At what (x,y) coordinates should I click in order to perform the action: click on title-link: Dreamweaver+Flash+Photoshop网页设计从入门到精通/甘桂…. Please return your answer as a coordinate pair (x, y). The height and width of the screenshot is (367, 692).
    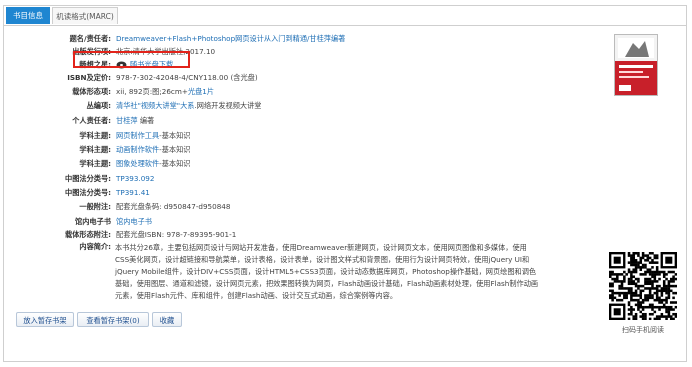
    Looking at the image, I should click on (230, 38).